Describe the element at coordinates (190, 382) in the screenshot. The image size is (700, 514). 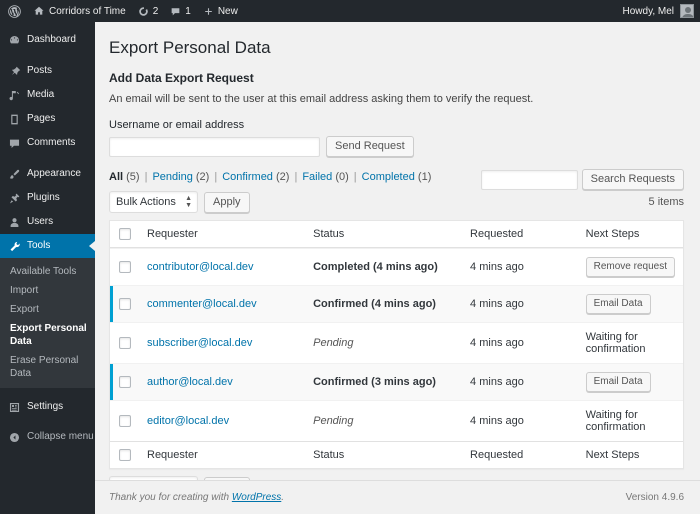
I see `requester-email-link: author@local.dev` at that location.